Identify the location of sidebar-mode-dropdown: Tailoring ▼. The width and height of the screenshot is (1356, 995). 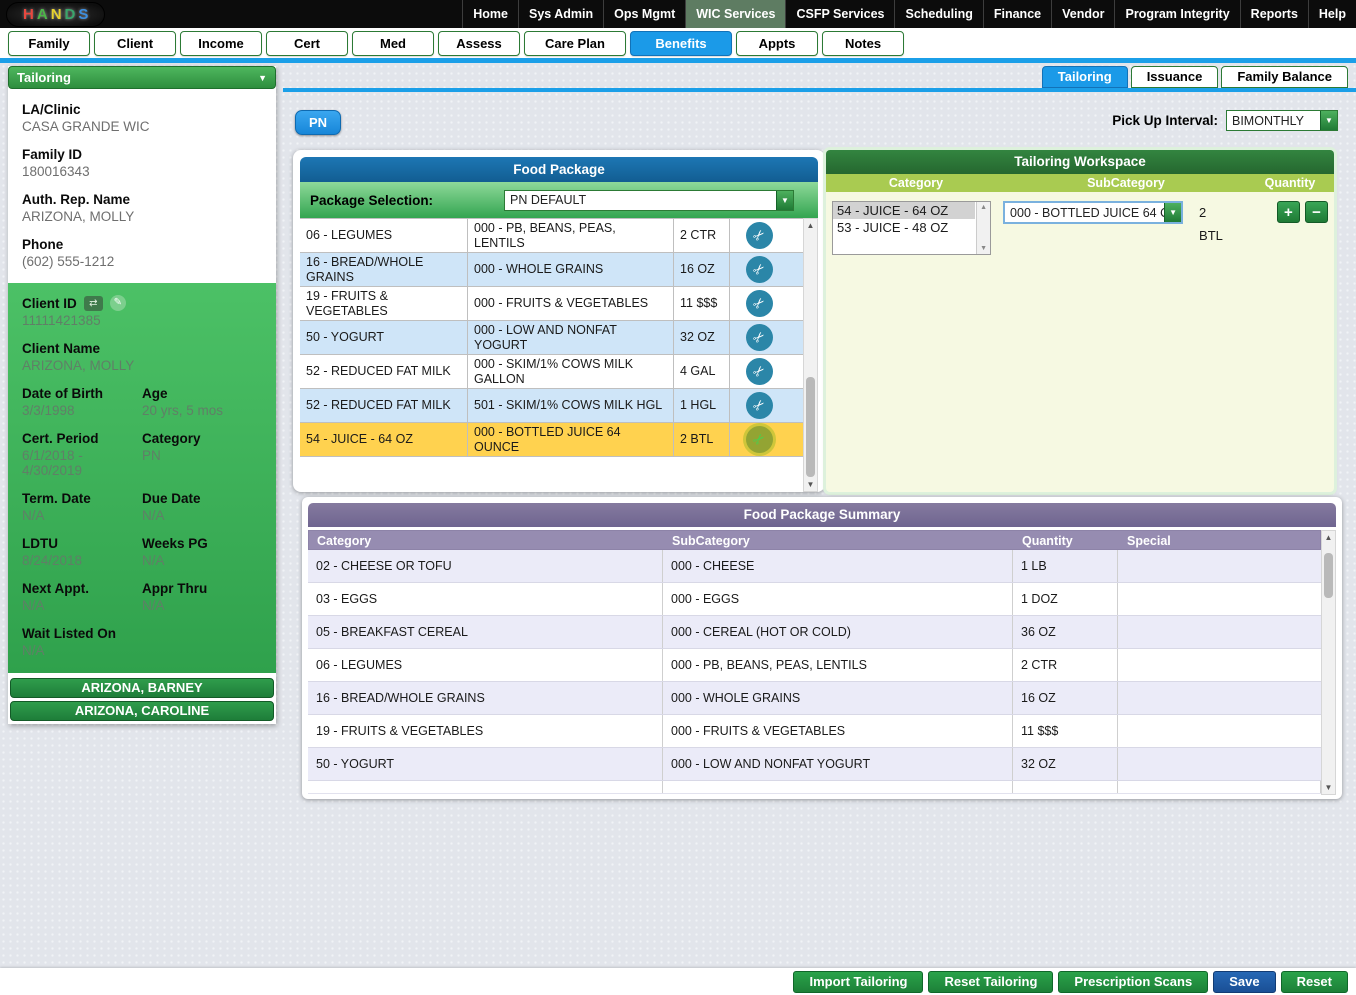
(142, 77).